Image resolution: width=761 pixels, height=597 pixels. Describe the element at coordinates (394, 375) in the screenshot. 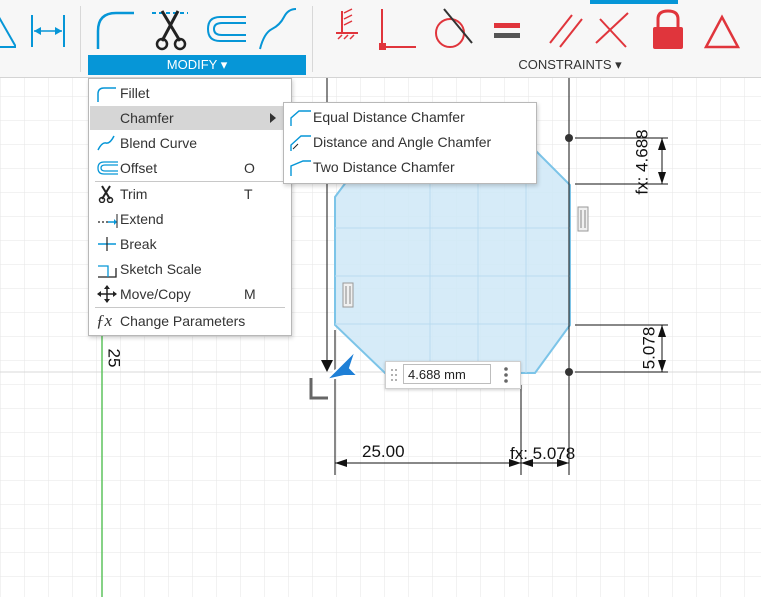

I see `drag-grip-icon` at that location.